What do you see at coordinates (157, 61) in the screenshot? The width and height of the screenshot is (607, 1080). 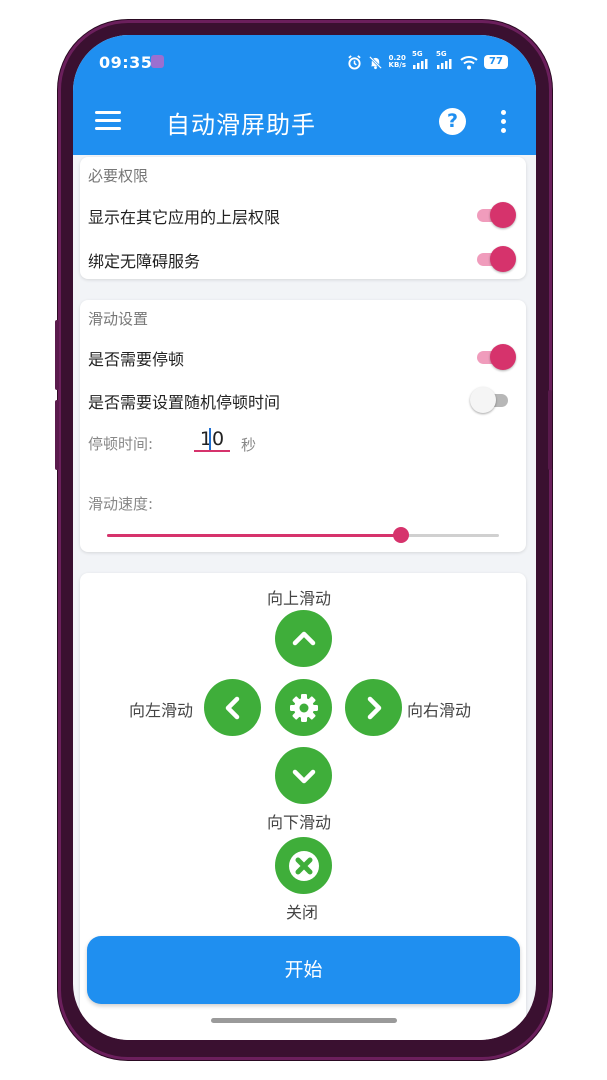 I see `app-notification-icon` at bounding box center [157, 61].